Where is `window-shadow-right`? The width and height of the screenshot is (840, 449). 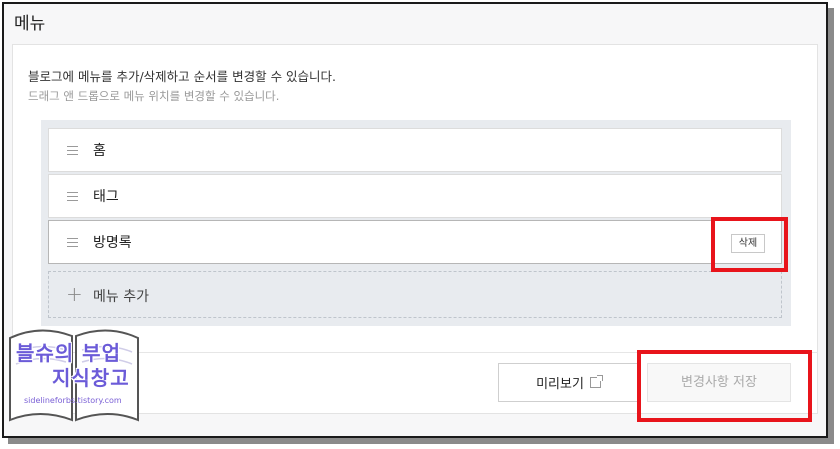 window-shadow-right is located at coordinates (831, 225).